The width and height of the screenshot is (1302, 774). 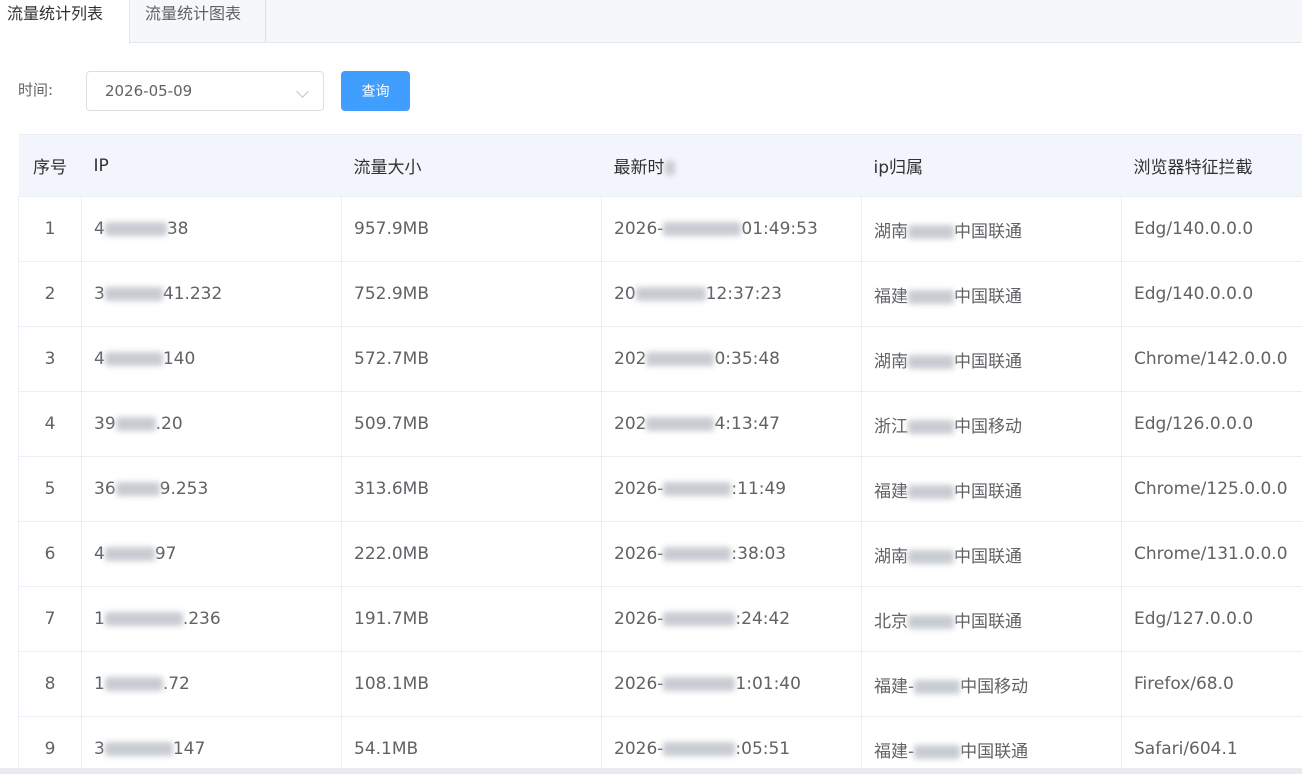 What do you see at coordinates (471, 165) in the screenshot?
I see `header-traffic: 流量大小` at bounding box center [471, 165].